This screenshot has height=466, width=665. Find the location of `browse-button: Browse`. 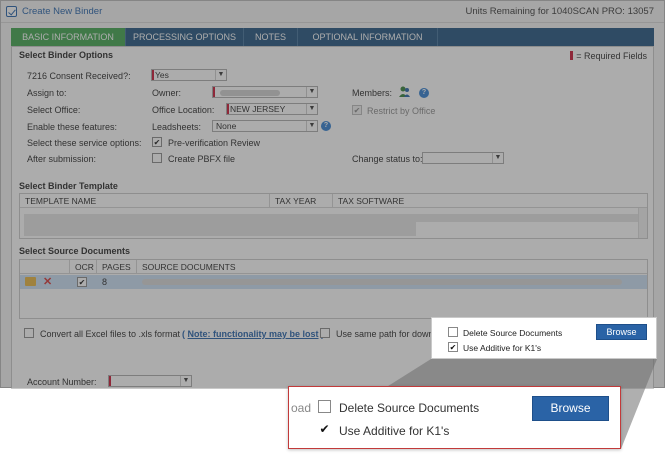

browse-button: Browse is located at coordinates (570, 408).